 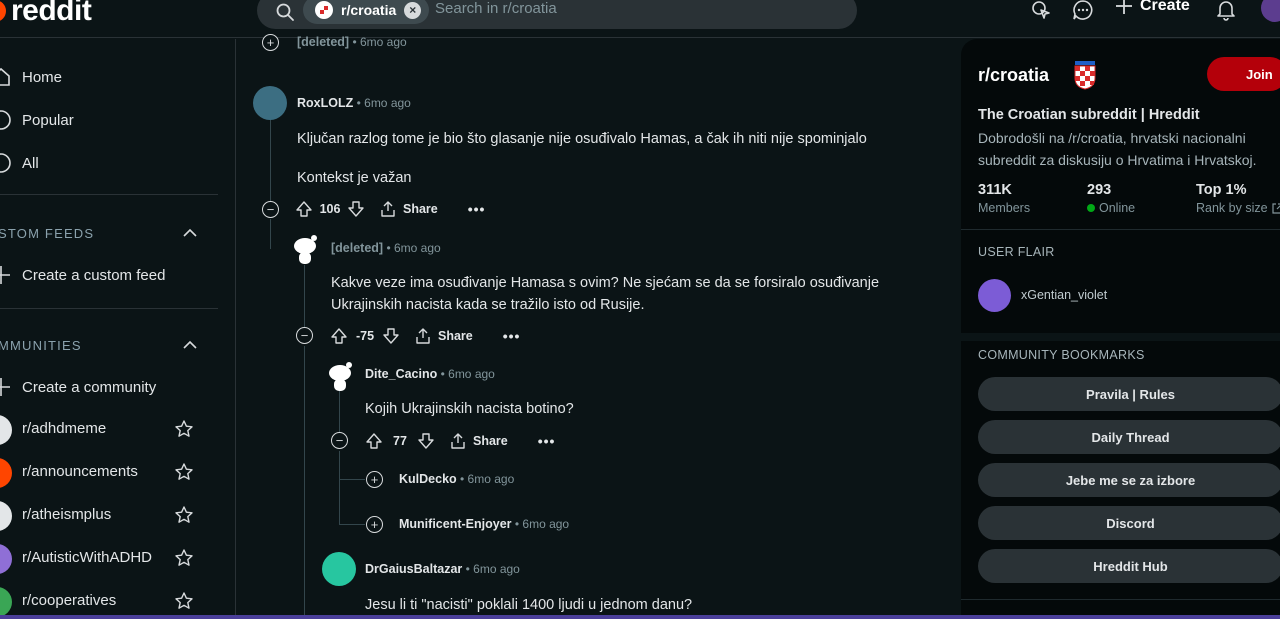 I want to click on community-item: r/AutisticWithADHD, so click(x=110, y=558).